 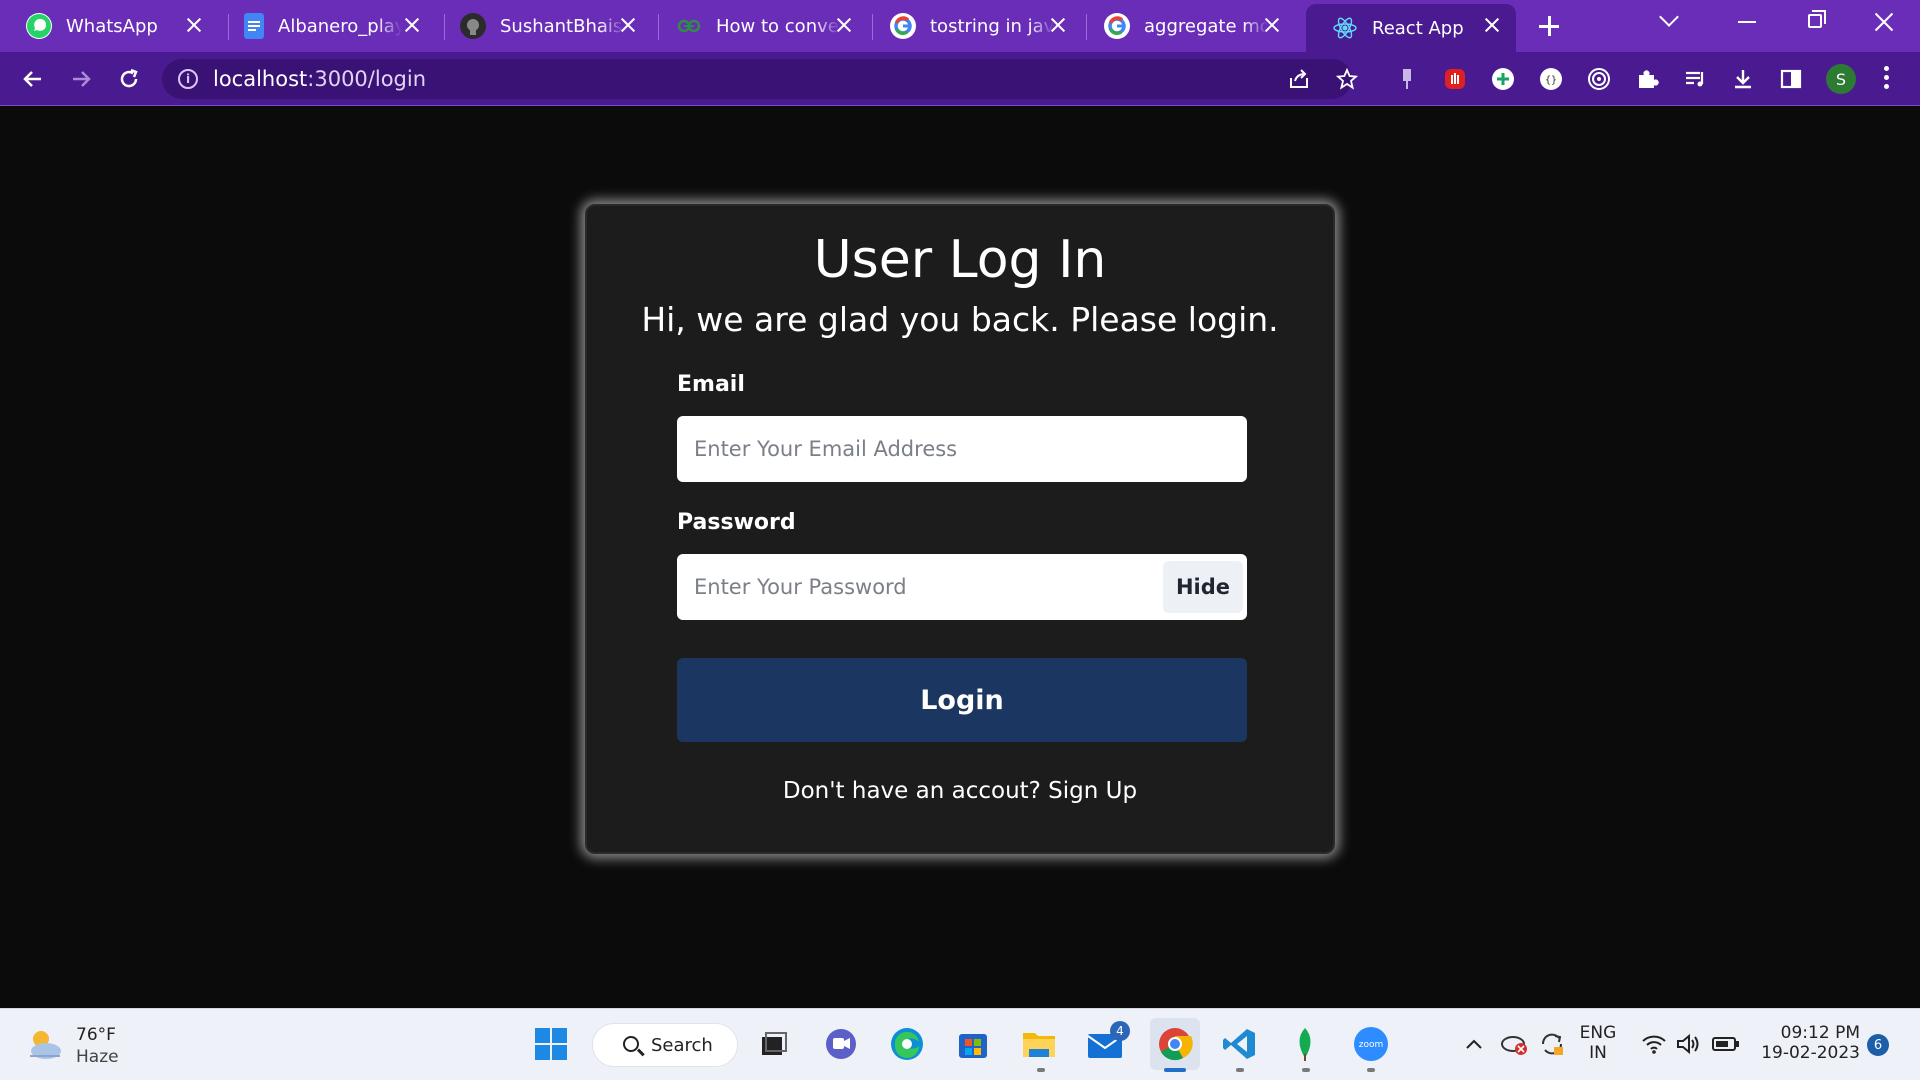 What do you see at coordinates (1206, 26) in the screenshot?
I see `tab-title: aggregate mongo` at bounding box center [1206, 26].